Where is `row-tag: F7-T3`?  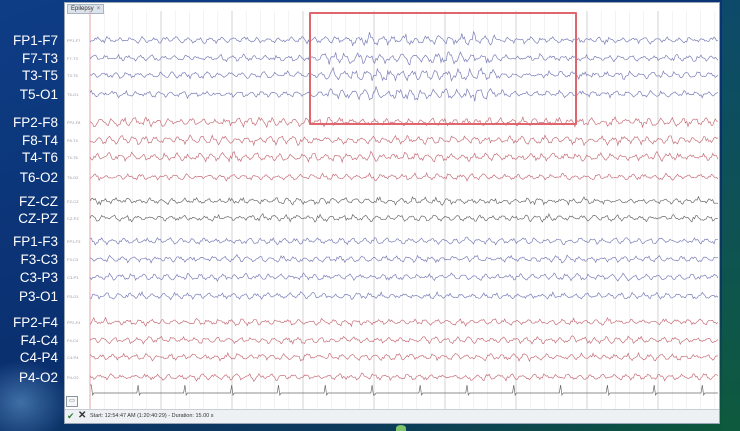 row-tag: F7-T3 is located at coordinates (72, 58).